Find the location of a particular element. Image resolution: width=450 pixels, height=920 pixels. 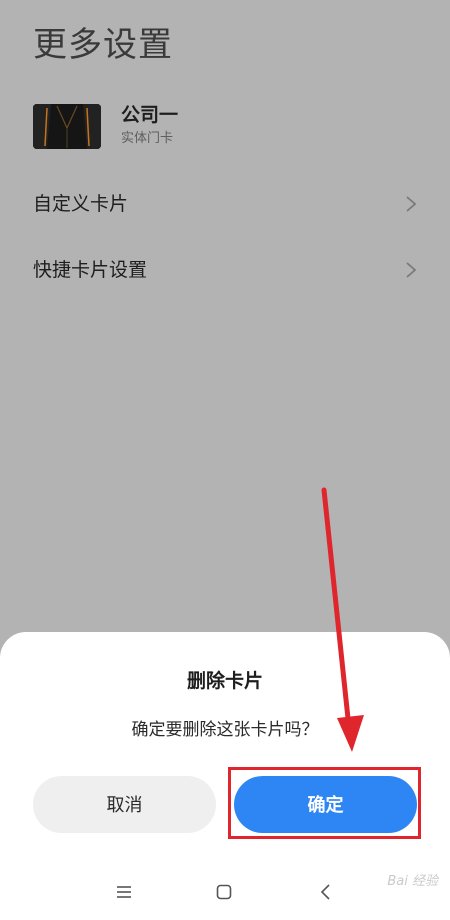

menu-icon is located at coordinates (124, 892).